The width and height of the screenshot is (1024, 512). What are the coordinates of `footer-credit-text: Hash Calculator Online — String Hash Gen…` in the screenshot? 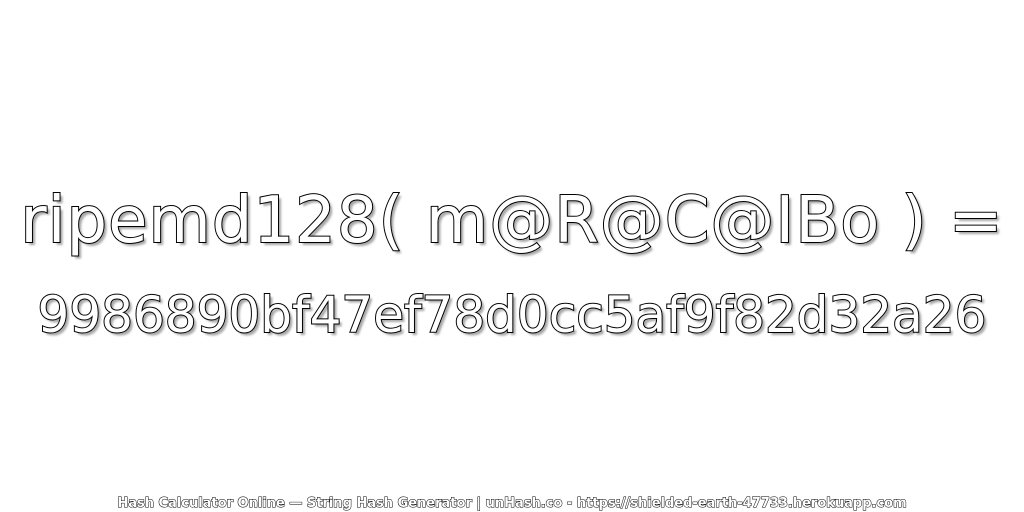 It's located at (512, 504).